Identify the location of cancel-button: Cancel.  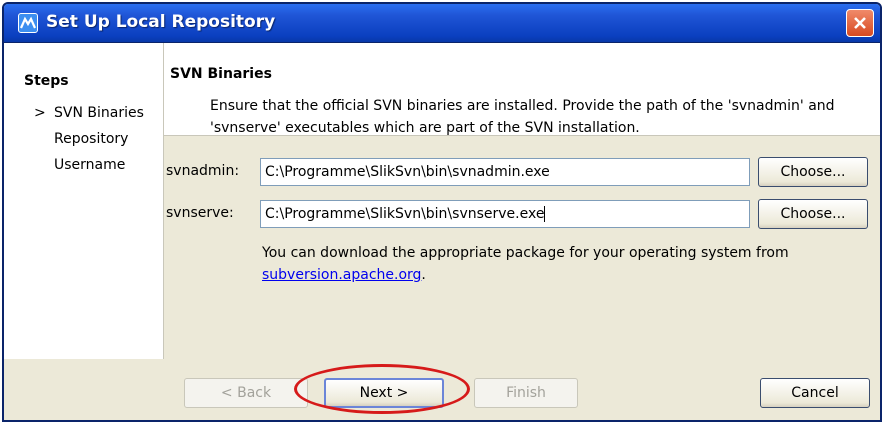
(815, 393).